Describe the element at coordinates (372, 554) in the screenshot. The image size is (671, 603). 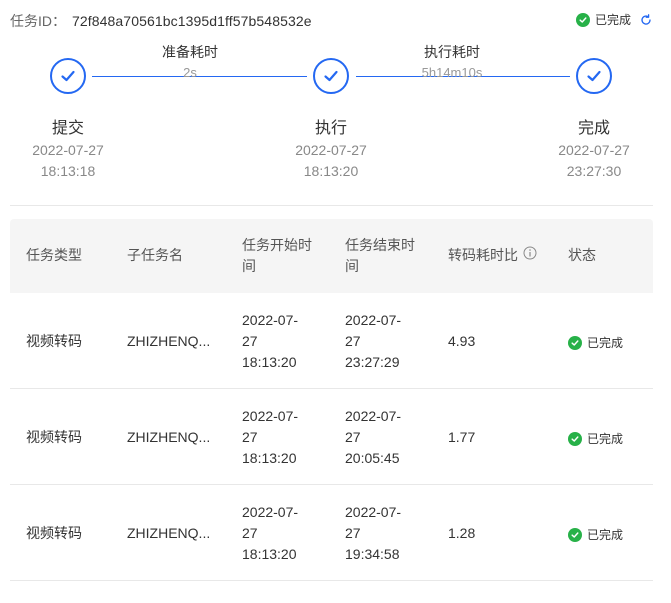
I see `cell-end-clock: 19:34:58` at that location.